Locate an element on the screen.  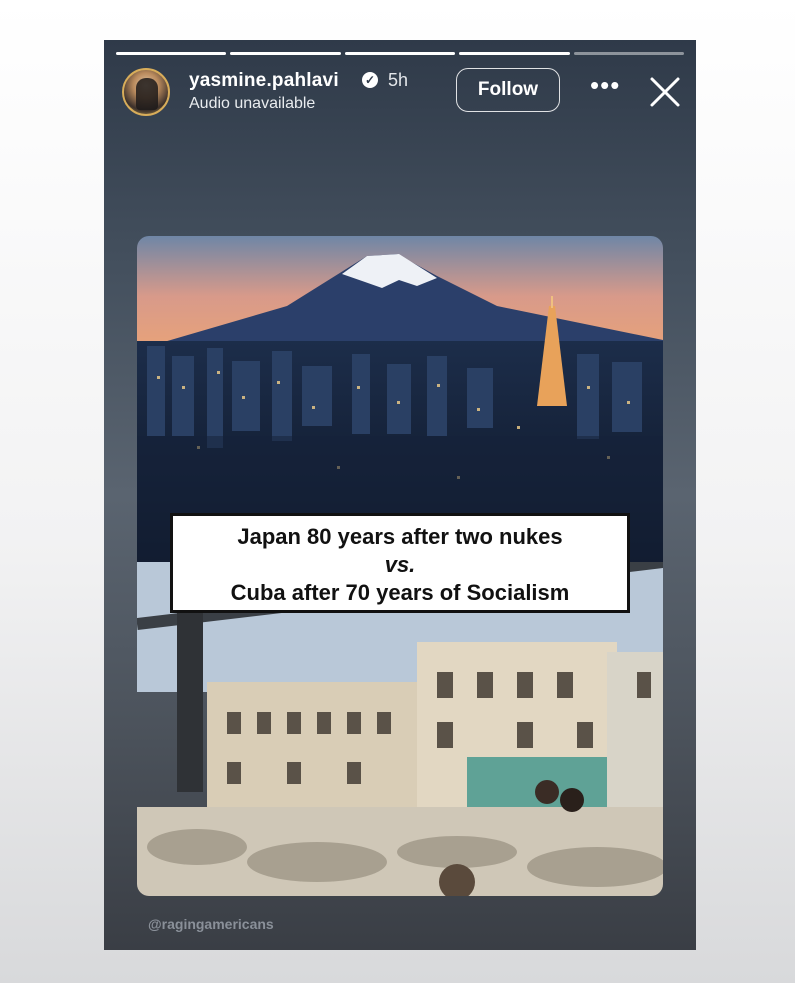
caption-line-1: Japan 80 years after two nukes is located at coordinates (400, 536).